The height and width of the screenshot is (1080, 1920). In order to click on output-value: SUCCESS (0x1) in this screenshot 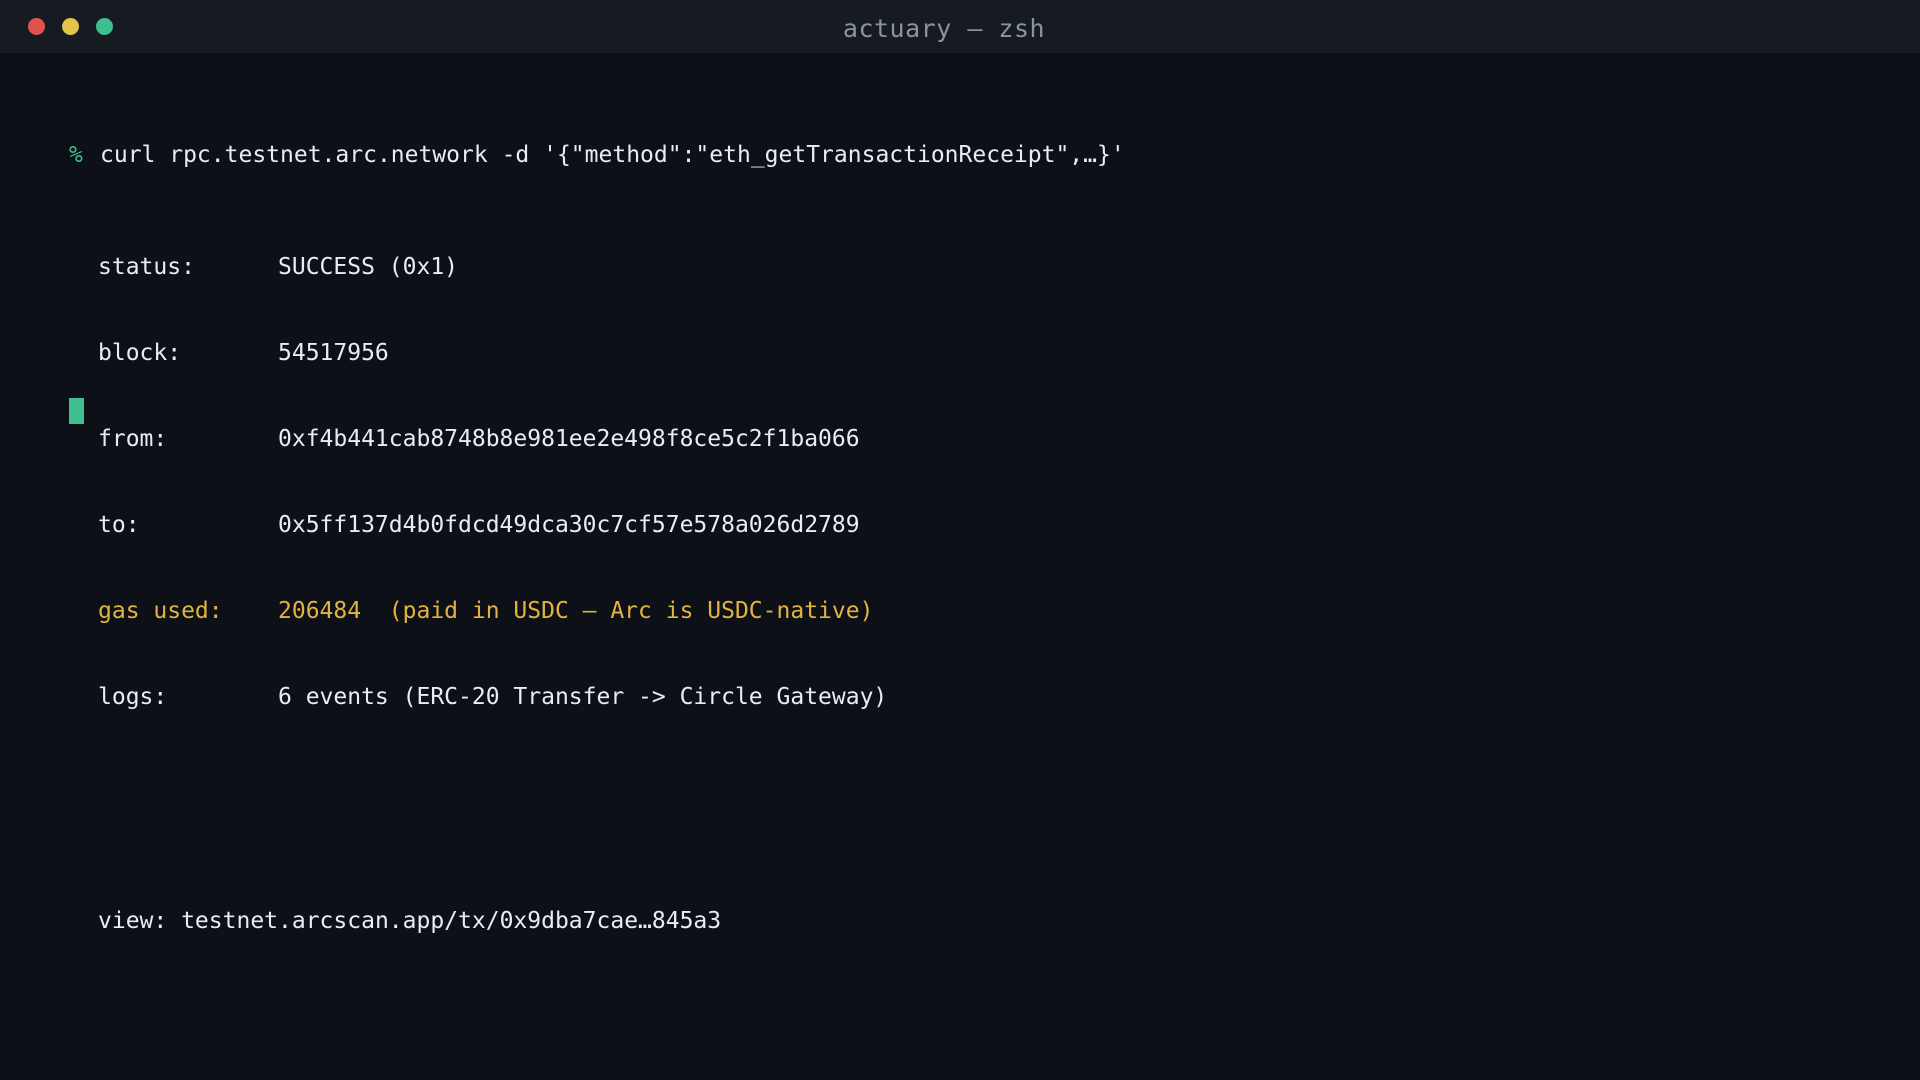, I will do `click(368, 267)`.